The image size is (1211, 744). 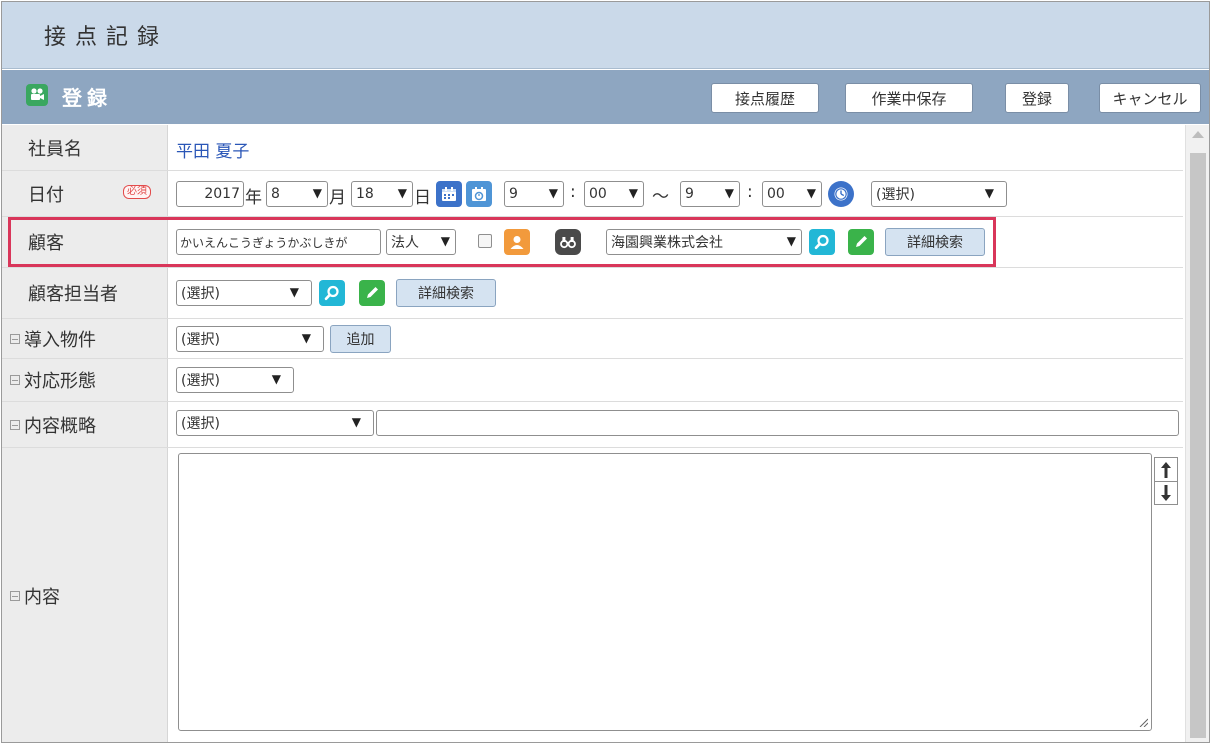 What do you see at coordinates (42, 597) in the screenshot?
I see `content-label: 内容` at bounding box center [42, 597].